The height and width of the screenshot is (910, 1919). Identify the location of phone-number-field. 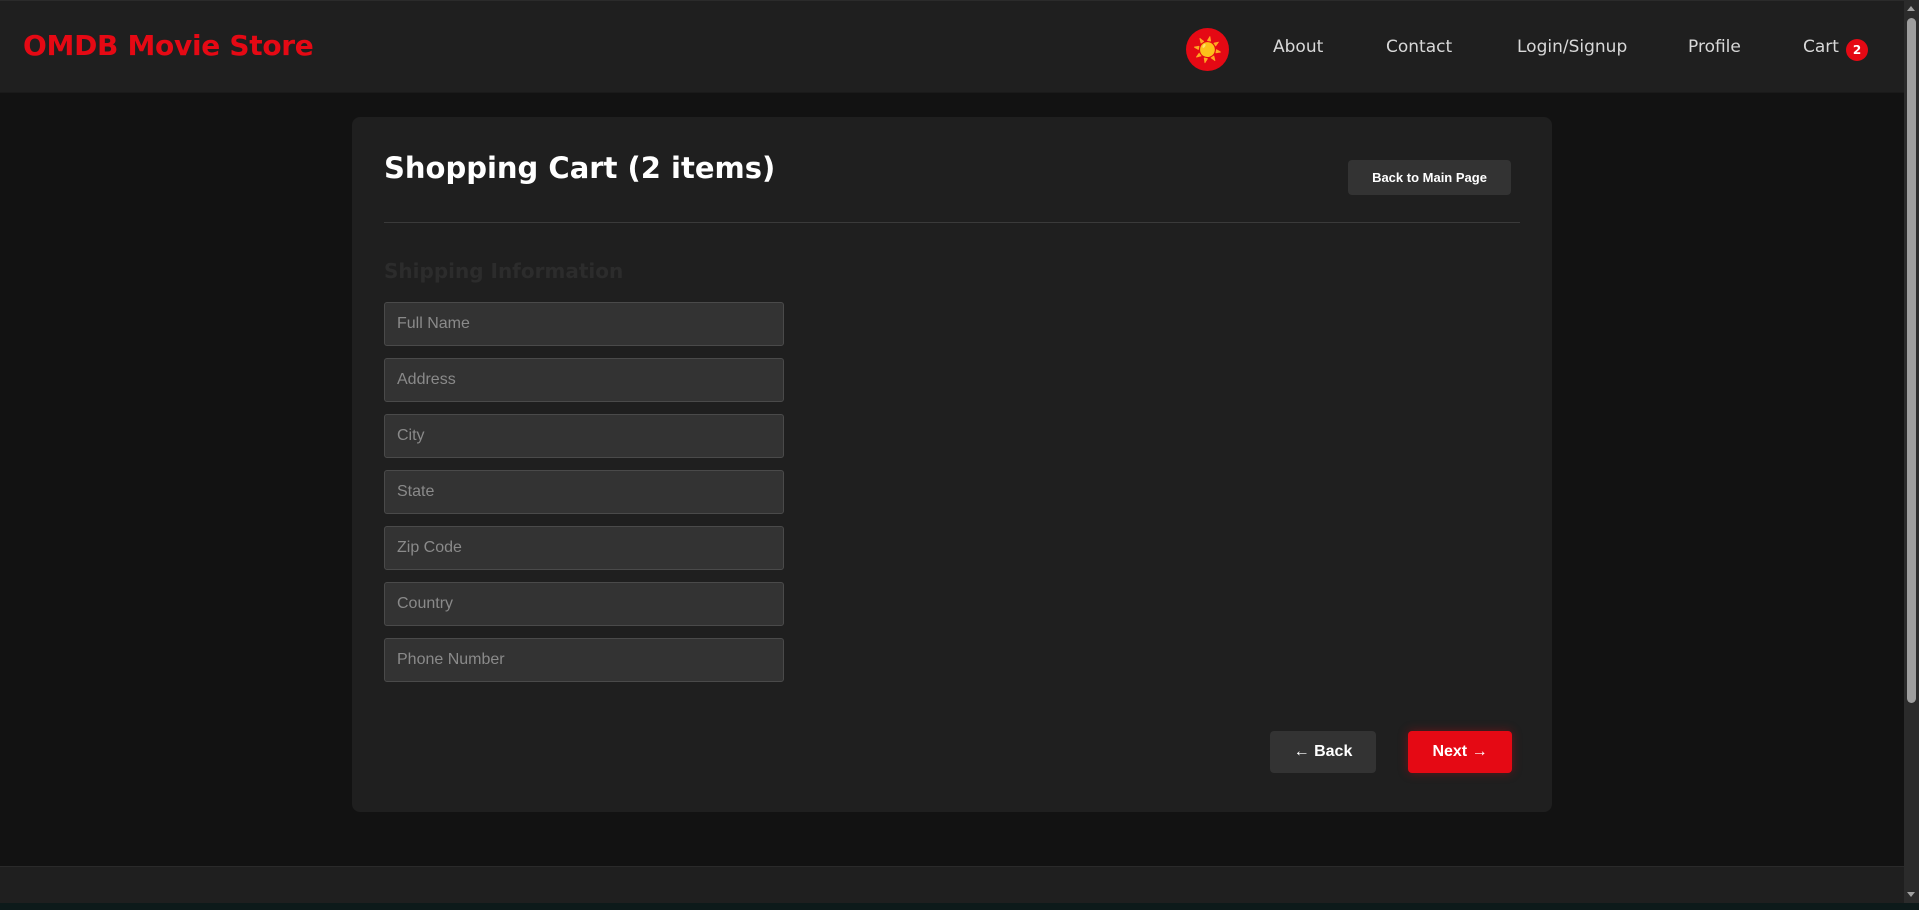
(584, 660).